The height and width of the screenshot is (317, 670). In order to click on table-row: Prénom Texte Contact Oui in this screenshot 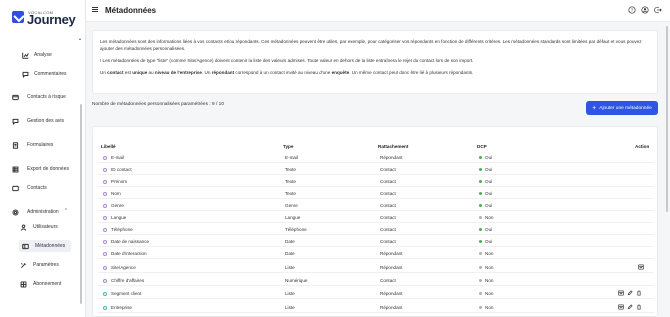, I will do `click(376, 181)`.